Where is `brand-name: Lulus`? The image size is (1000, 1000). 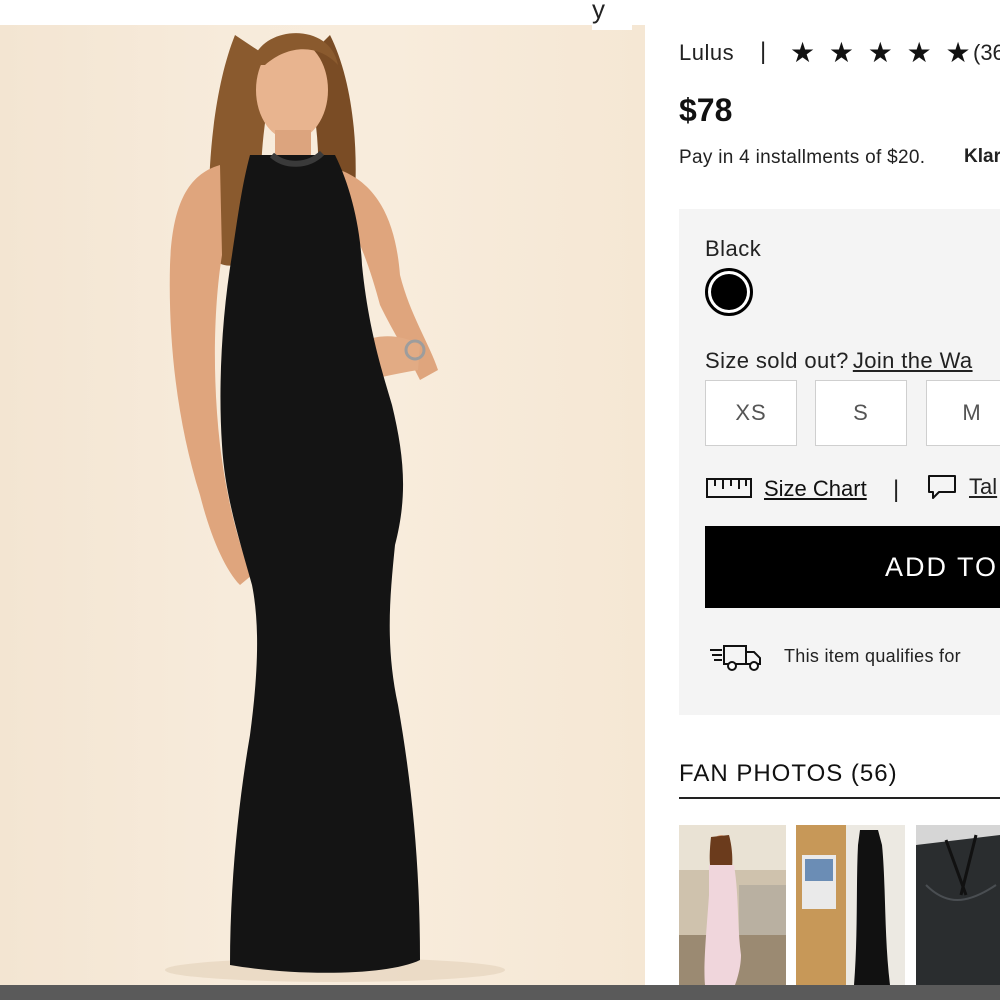
brand-name: Lulus is located at coordinates (706, 53).